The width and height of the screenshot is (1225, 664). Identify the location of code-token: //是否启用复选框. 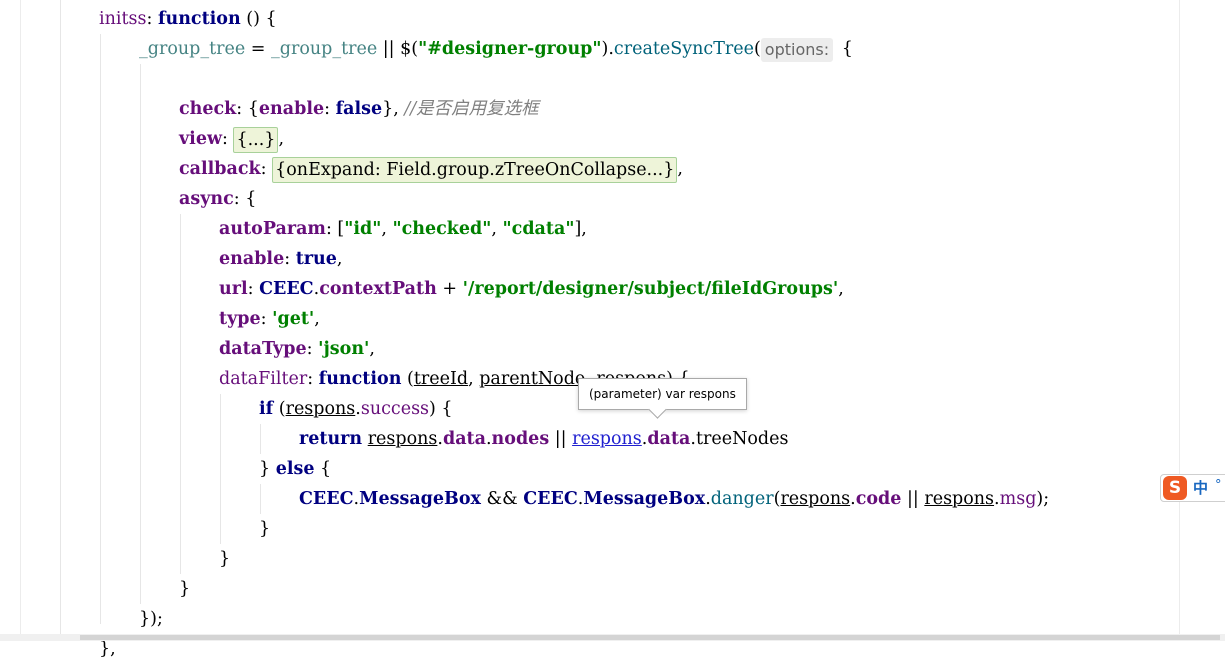
(471, 109).